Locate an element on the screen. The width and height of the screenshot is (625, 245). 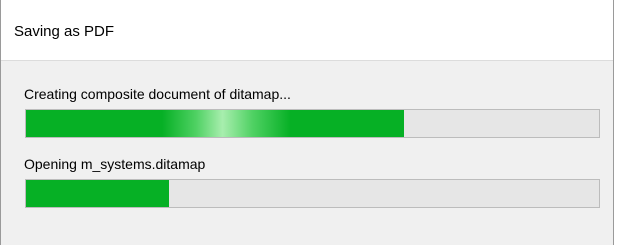
dialog-title: Saving as PDF is located at coordinates (64, 31).